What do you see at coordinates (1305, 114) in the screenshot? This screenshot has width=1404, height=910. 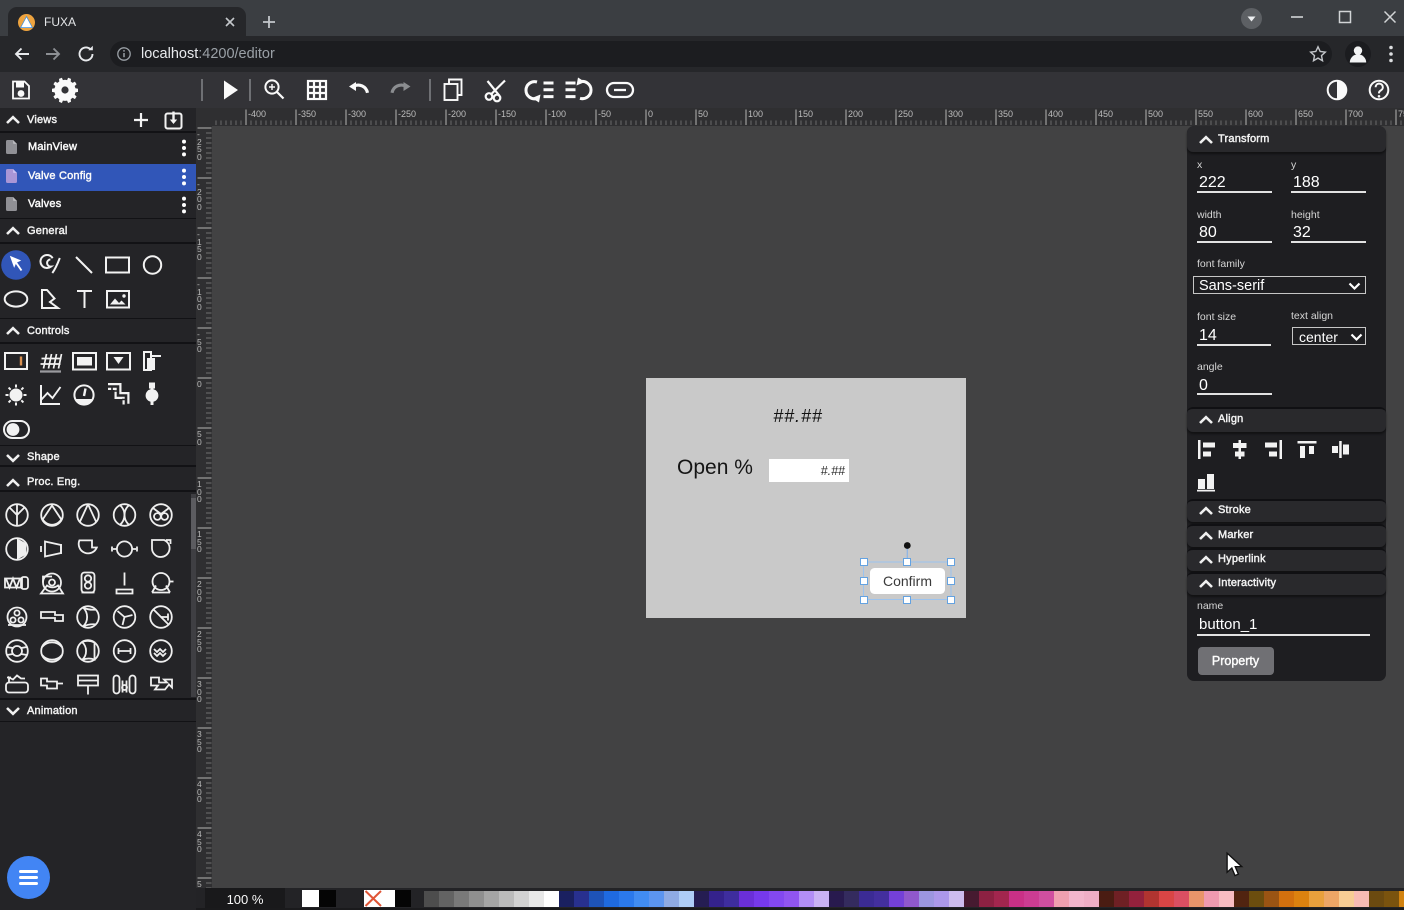 I see `svg-text: 650` at bounding box center [1305, 114].